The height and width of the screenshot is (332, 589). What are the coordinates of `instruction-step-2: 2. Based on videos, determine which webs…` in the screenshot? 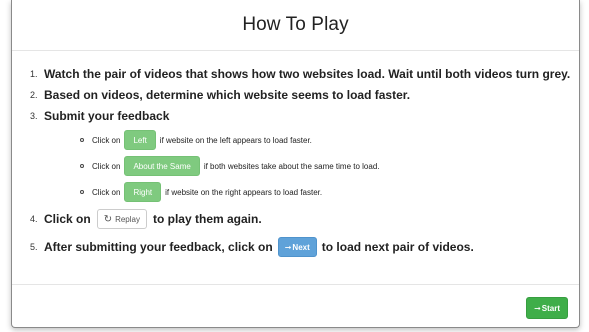 It's located at (304, 95).